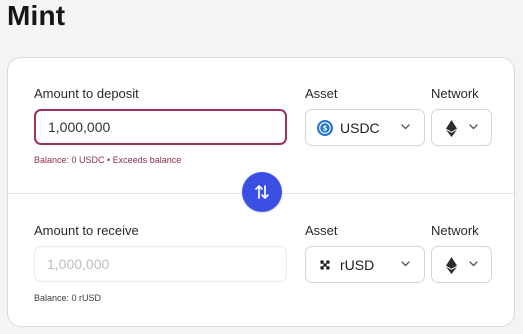 This screenshot has width=523, height=334. I want to click on swap-button, so click(262, 192).